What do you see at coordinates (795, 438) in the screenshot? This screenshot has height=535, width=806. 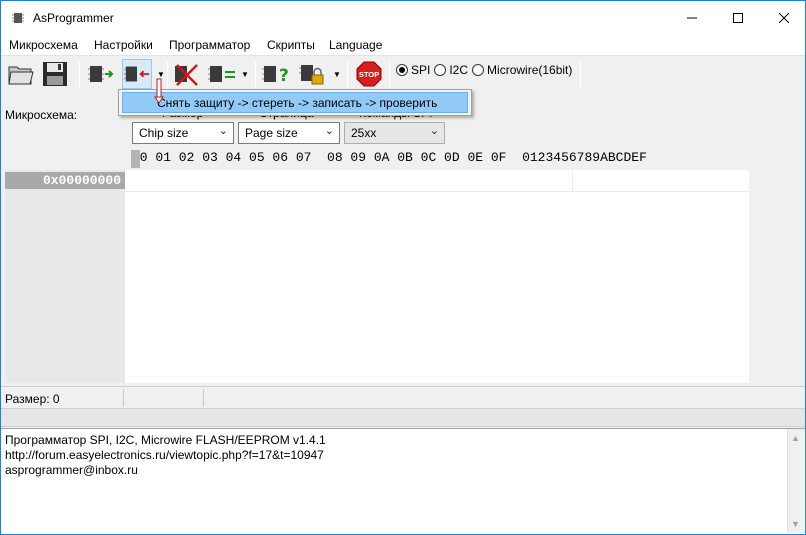 I see `scroll-up-icon: ▲` at bounding box center [795, 438].